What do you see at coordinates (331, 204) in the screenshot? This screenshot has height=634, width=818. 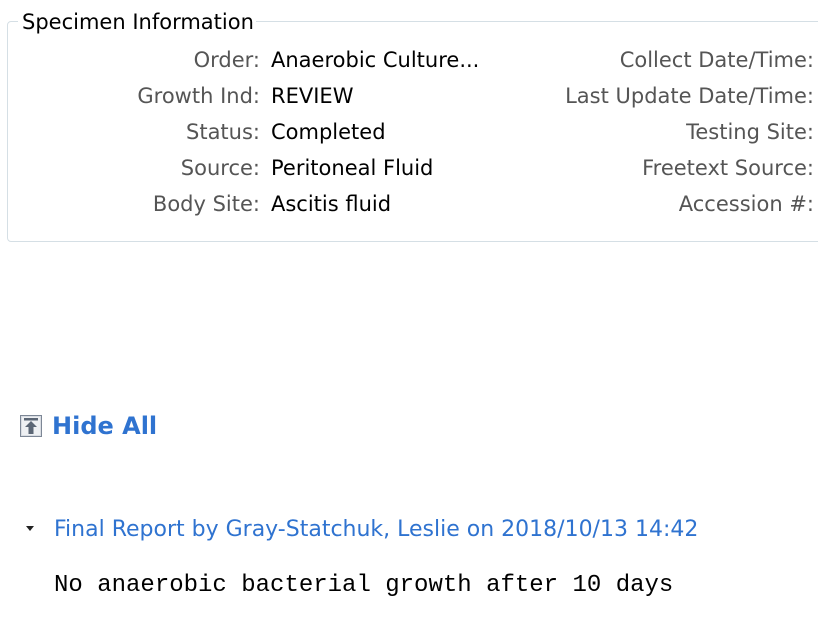 I see `body-site-value: Ascitis fluid` at bounding box center [331, 204].